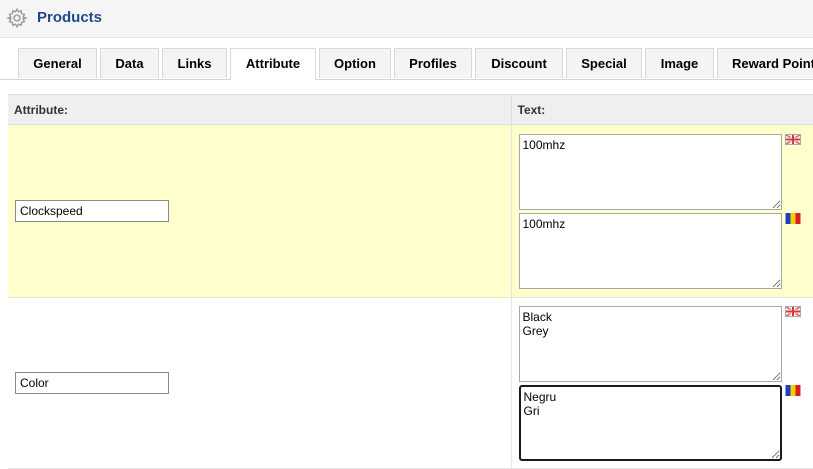 The width and height of the screenshot is (813, 469). Describe the element at coordinates (765, 63) in the screenshot. I see `tab-reward-points: Reward Points` at that location.